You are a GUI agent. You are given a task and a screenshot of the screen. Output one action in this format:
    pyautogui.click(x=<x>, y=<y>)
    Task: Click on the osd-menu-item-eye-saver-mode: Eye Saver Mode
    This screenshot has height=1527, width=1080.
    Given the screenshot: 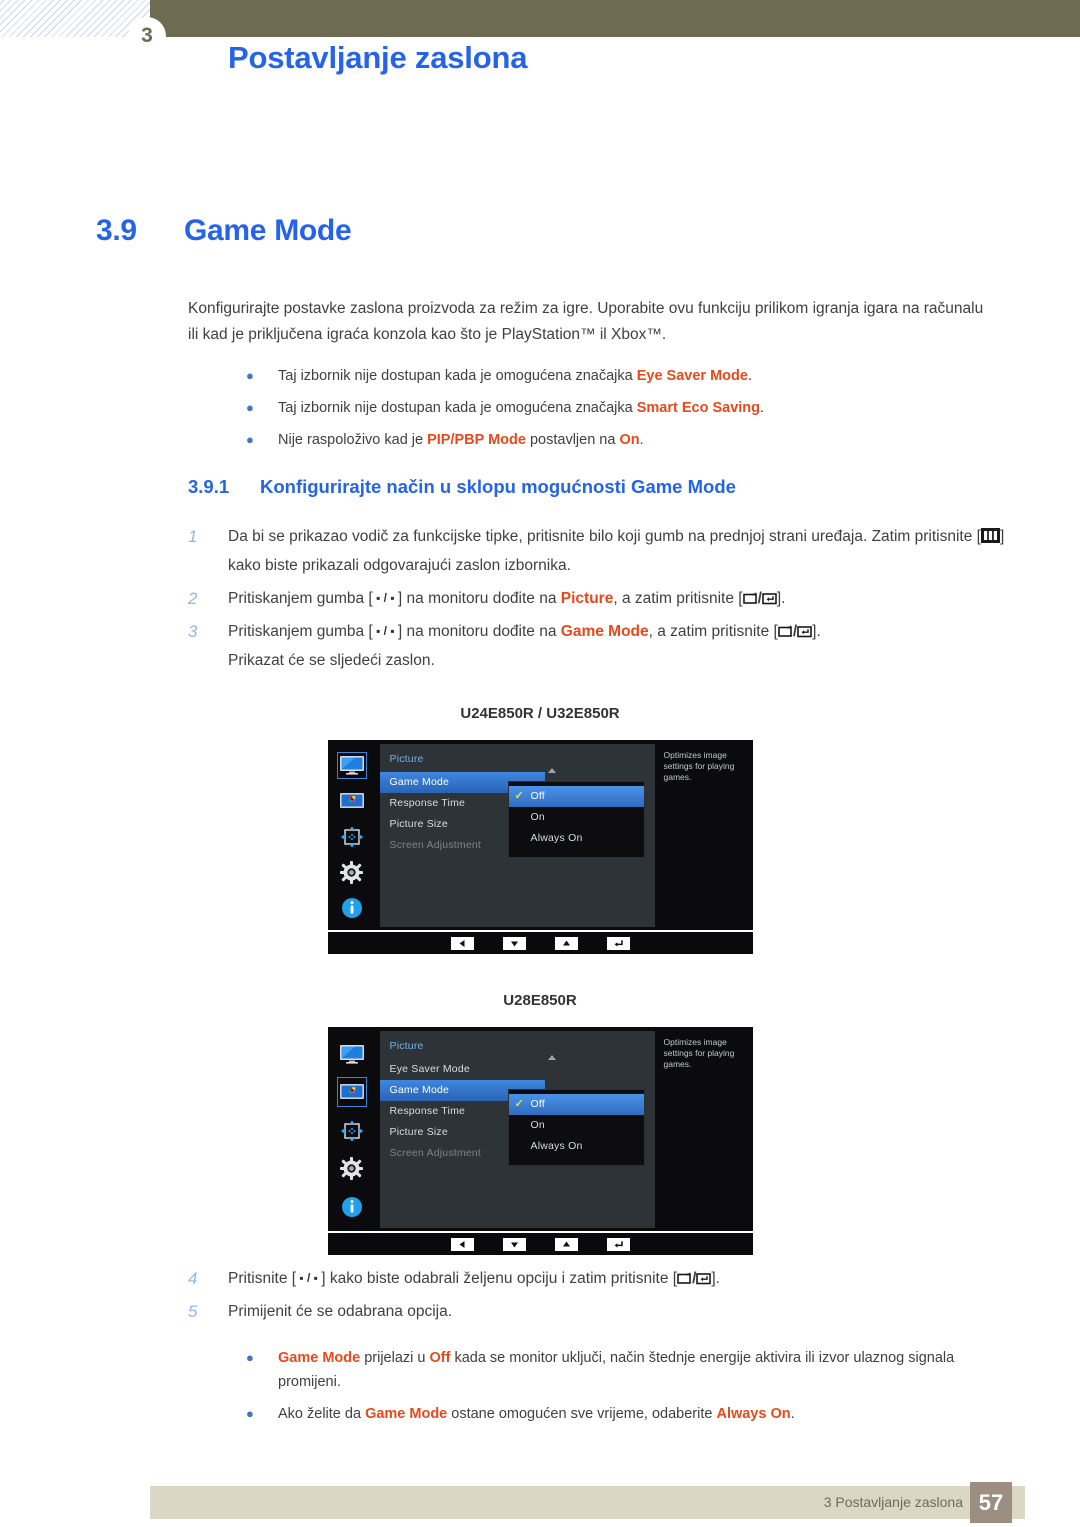 What is the action you would take?
    pyautogui.click(x=517, y=1069)
    